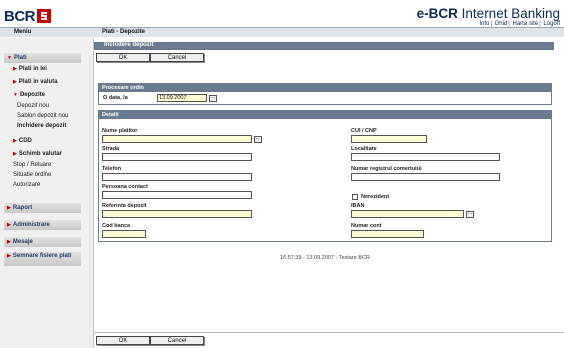  Describe the element at coordinates (437, 13) in the screenshot. I see `brand-prefix: e-BCR` at that location.